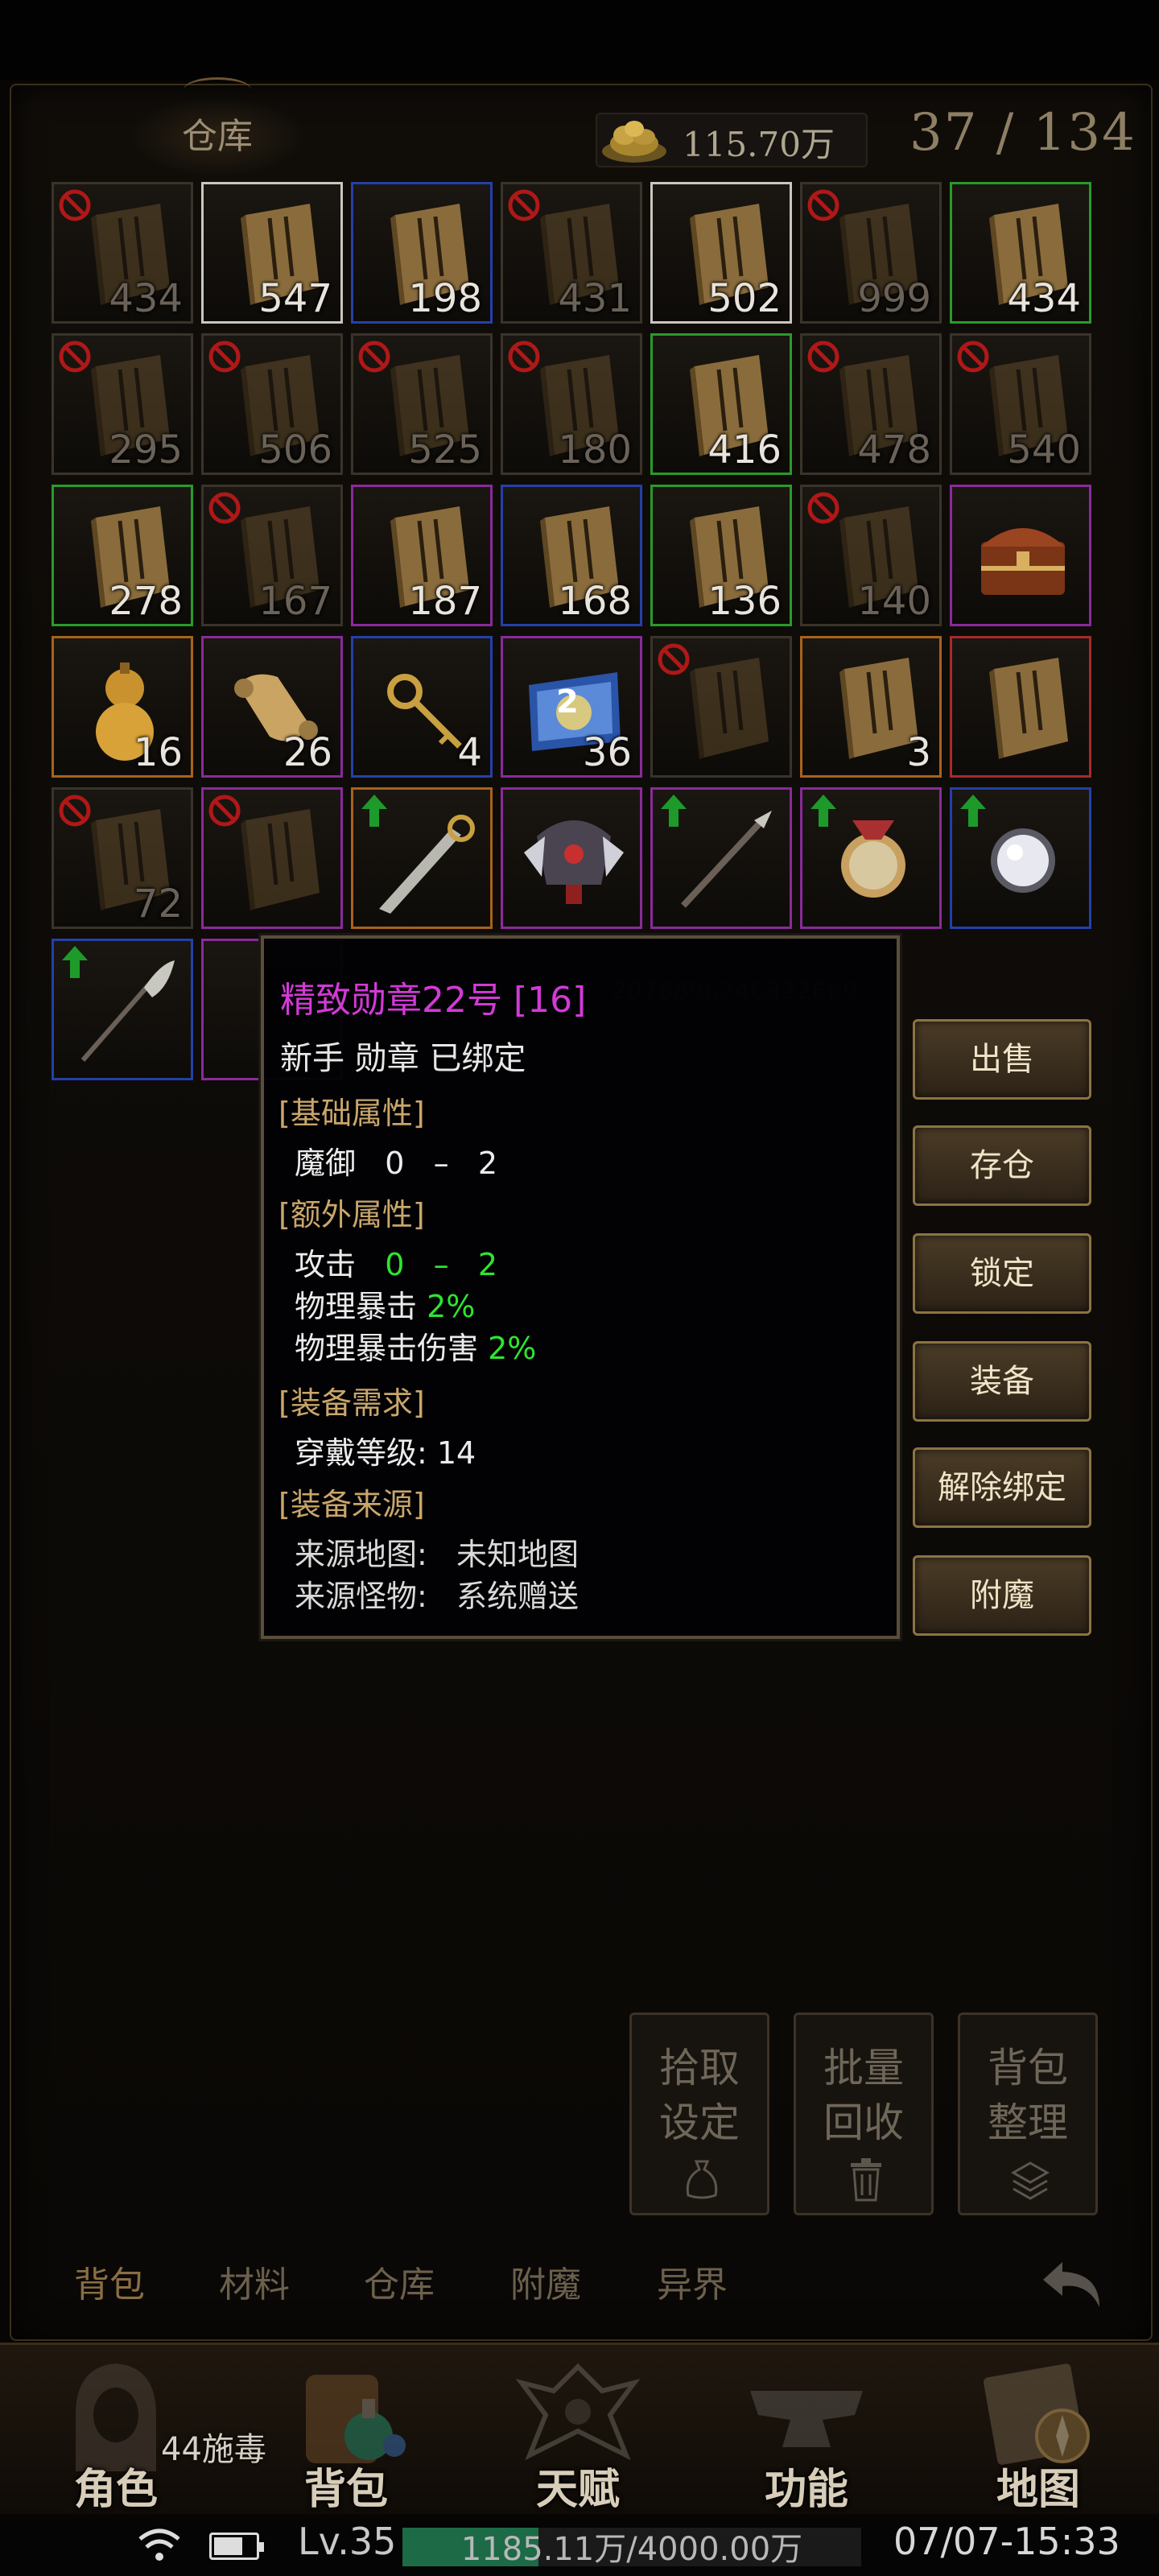  Describe the element at coordinates (1020, 404) in the screenshot. I see `inventory-slot: 540` at that location.